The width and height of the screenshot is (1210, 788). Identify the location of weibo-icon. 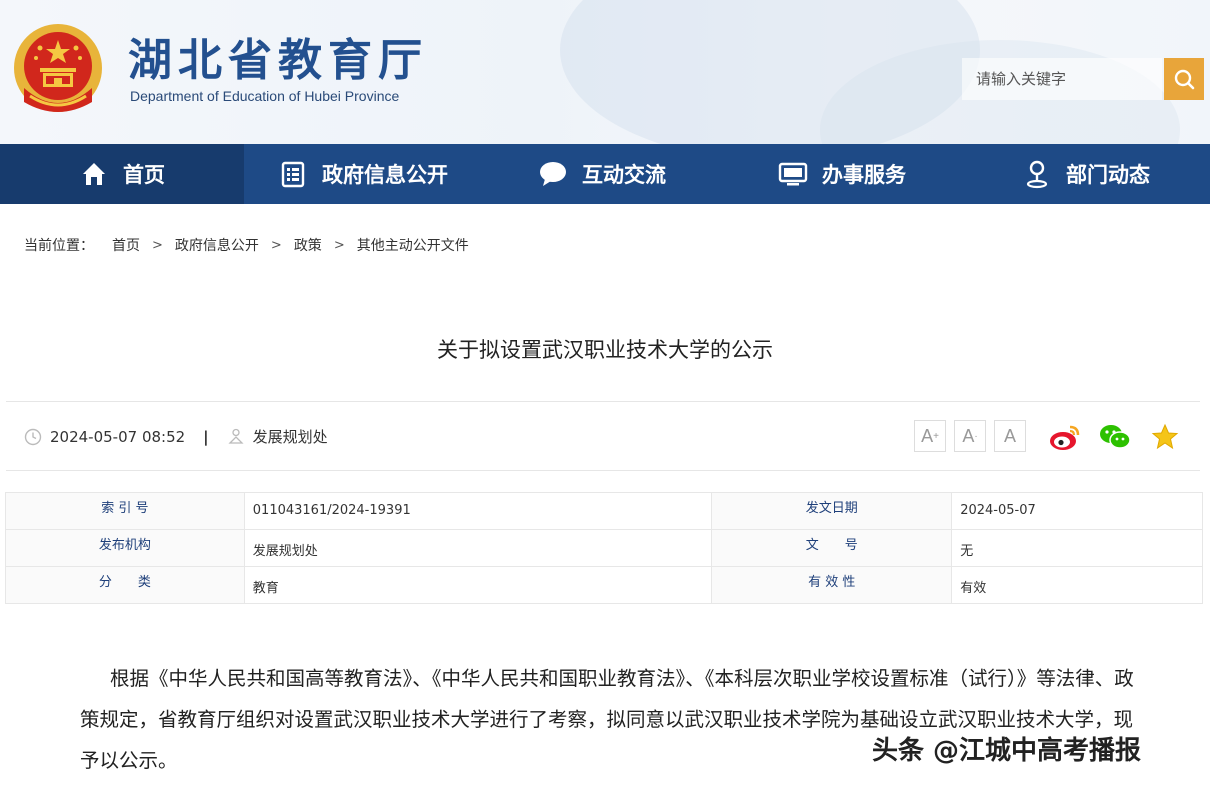
(1065, 437).